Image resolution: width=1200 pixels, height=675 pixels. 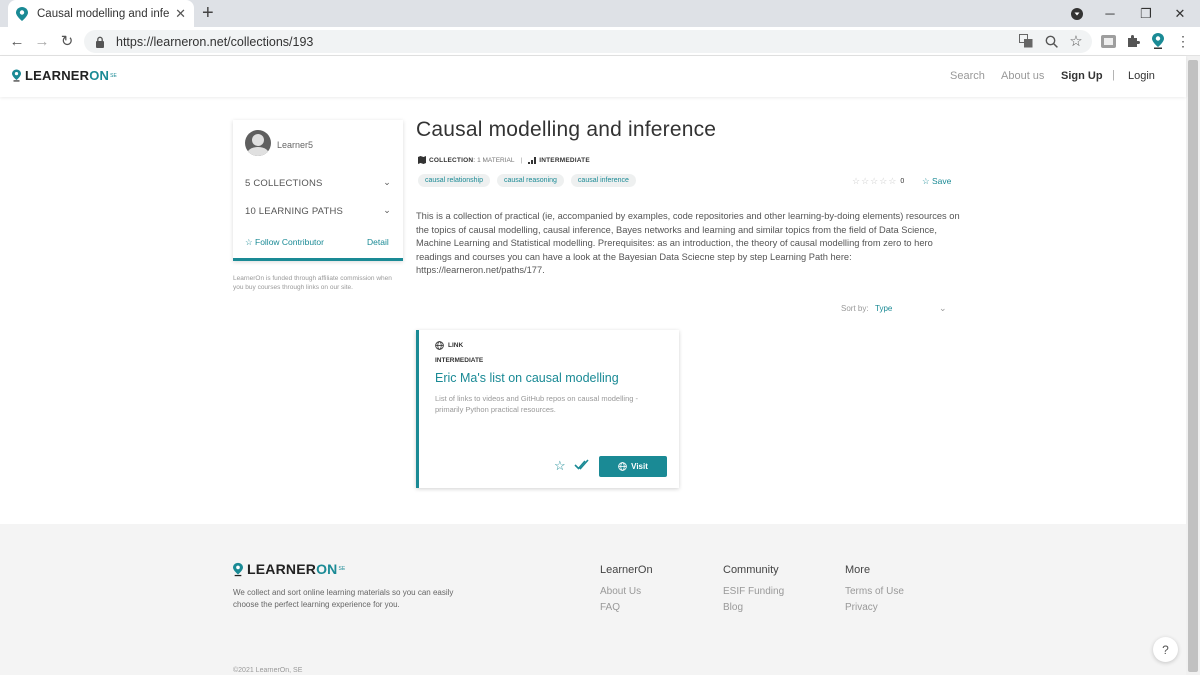 What do you see at coordinates (1146, 13) in the screenshot?
I see `maximize-icon: ❐` at bounding box center [1146, 13].